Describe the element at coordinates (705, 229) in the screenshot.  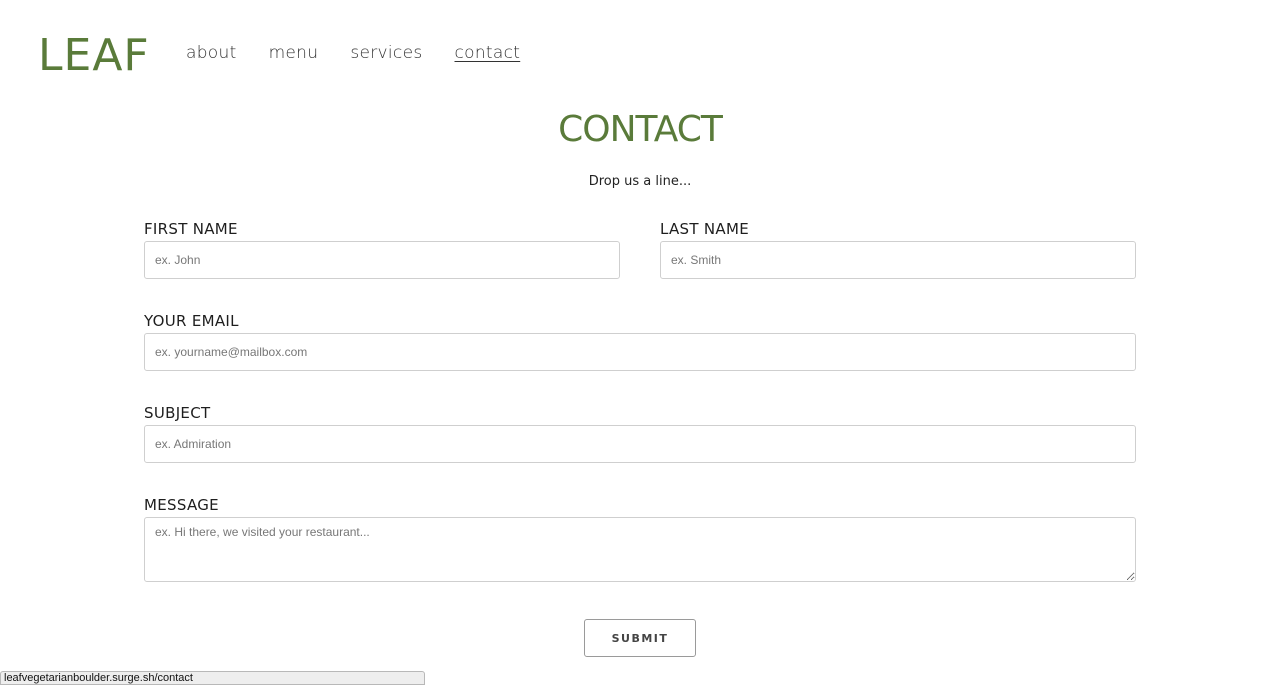
I see `last-name-label: LAST NAME` at that location.